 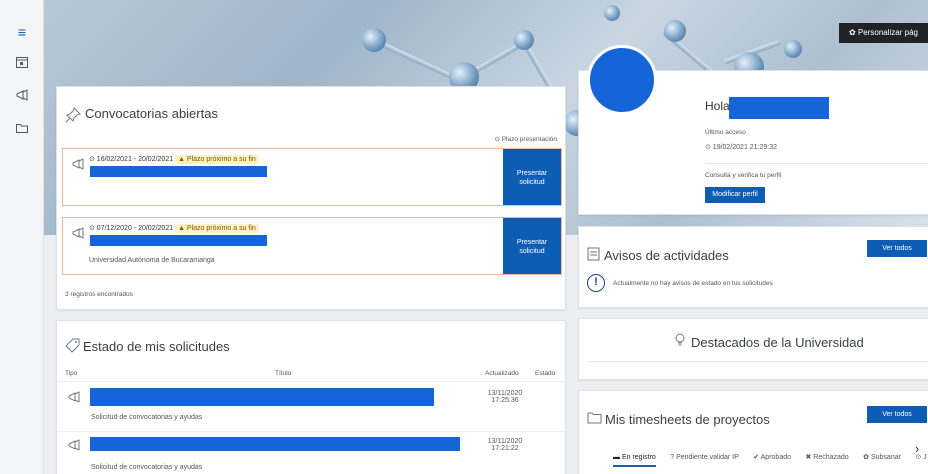 What do you see at coordinates (283, 373) in the screenshot?
I see `column-header-title: Título` at bounding box center [283, 373].